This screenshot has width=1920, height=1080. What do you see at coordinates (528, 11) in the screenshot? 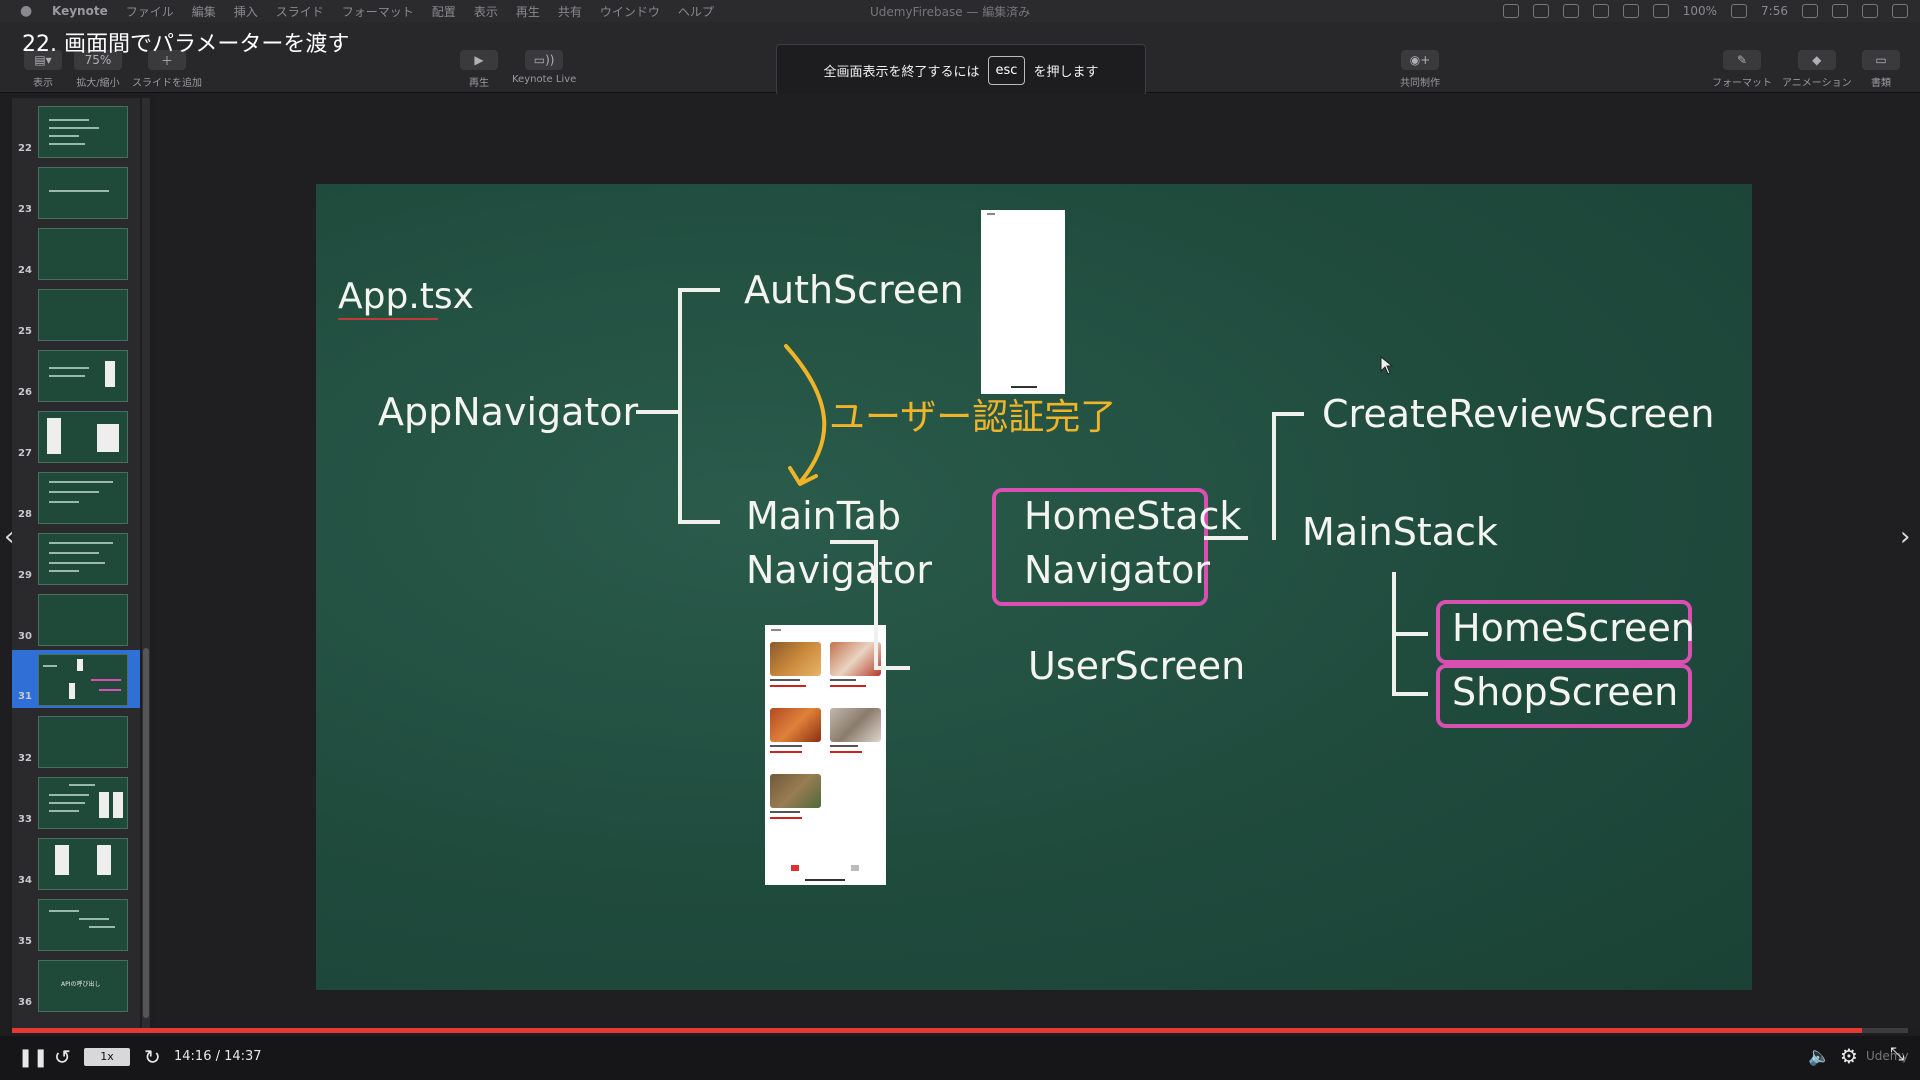
I see `menu-play: 再生` at bounding box center [528, 11].